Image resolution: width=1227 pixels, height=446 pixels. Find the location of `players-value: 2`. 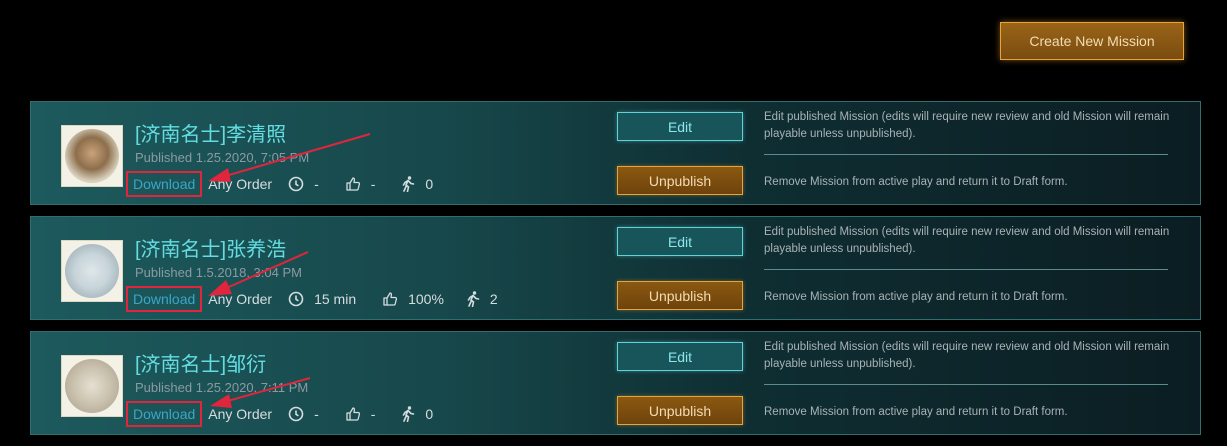

players-value: 2 is located at coordinates (493, 299).